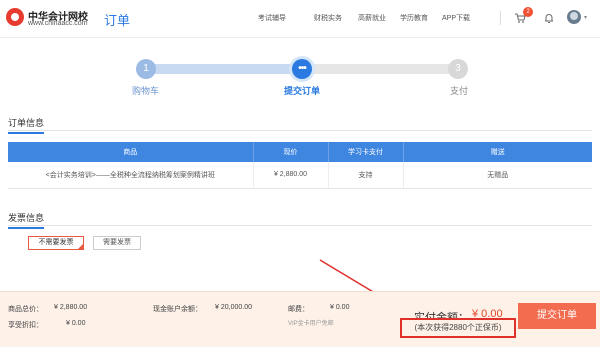 The image size is (600, 357). Describe the element at coordinates (549, 18) in the screenshot. I see `bell-icon` at that location.